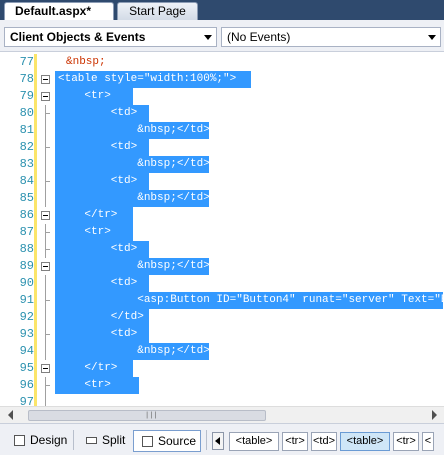  What do you see at coordinates (26, 79) in the screenshot?
I see `line-number: 78` at bounding box center [26, 79].